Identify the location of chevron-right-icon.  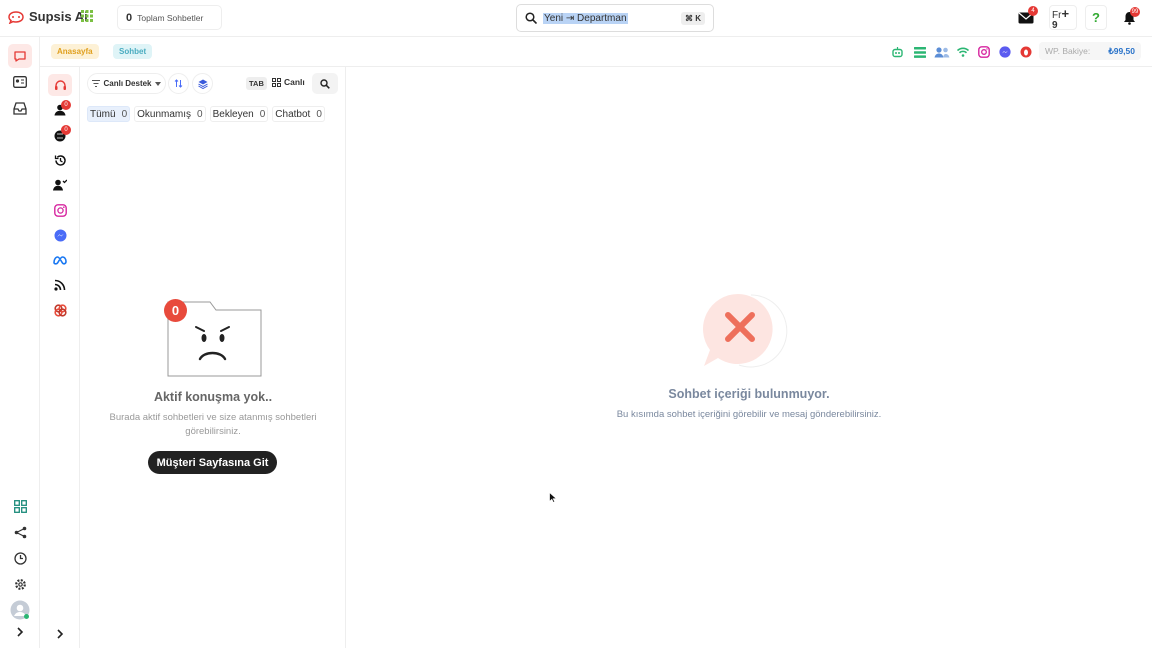
(20, 632).